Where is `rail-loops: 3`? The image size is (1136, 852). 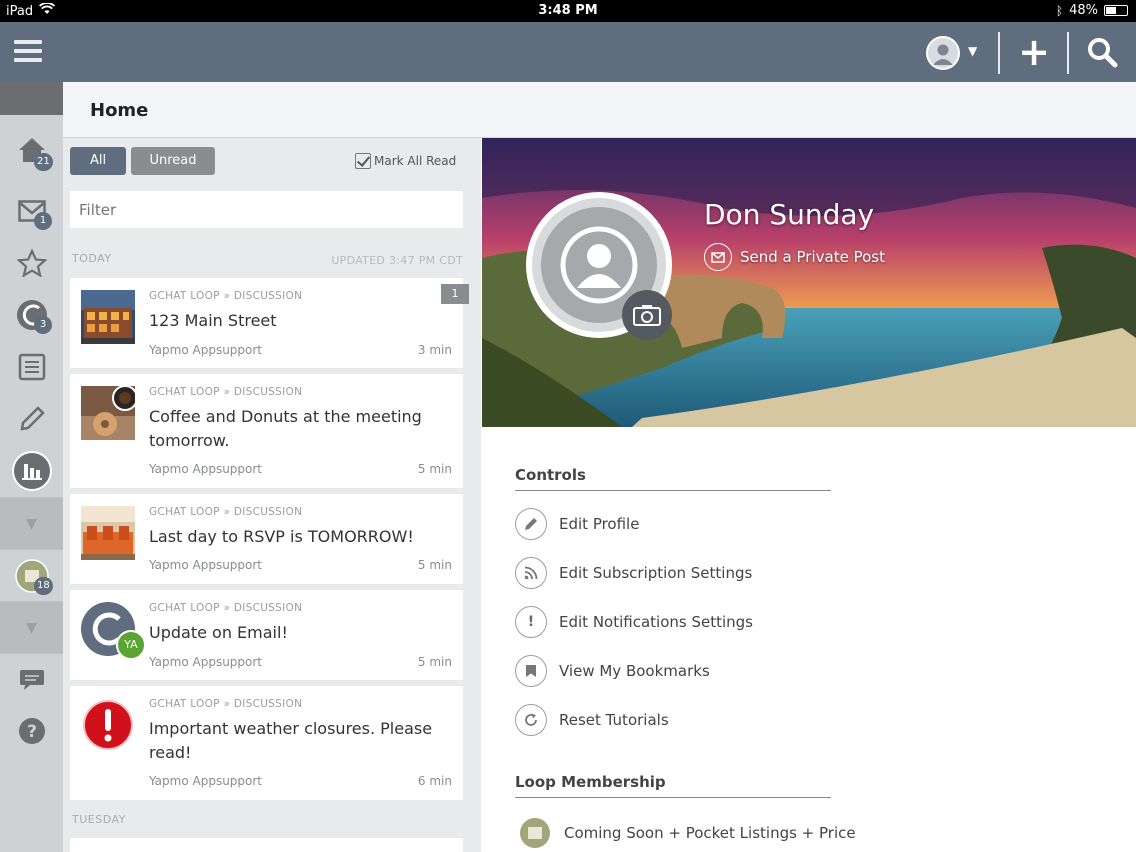
rail-loops: 3 is located at coordinates (31, 315).